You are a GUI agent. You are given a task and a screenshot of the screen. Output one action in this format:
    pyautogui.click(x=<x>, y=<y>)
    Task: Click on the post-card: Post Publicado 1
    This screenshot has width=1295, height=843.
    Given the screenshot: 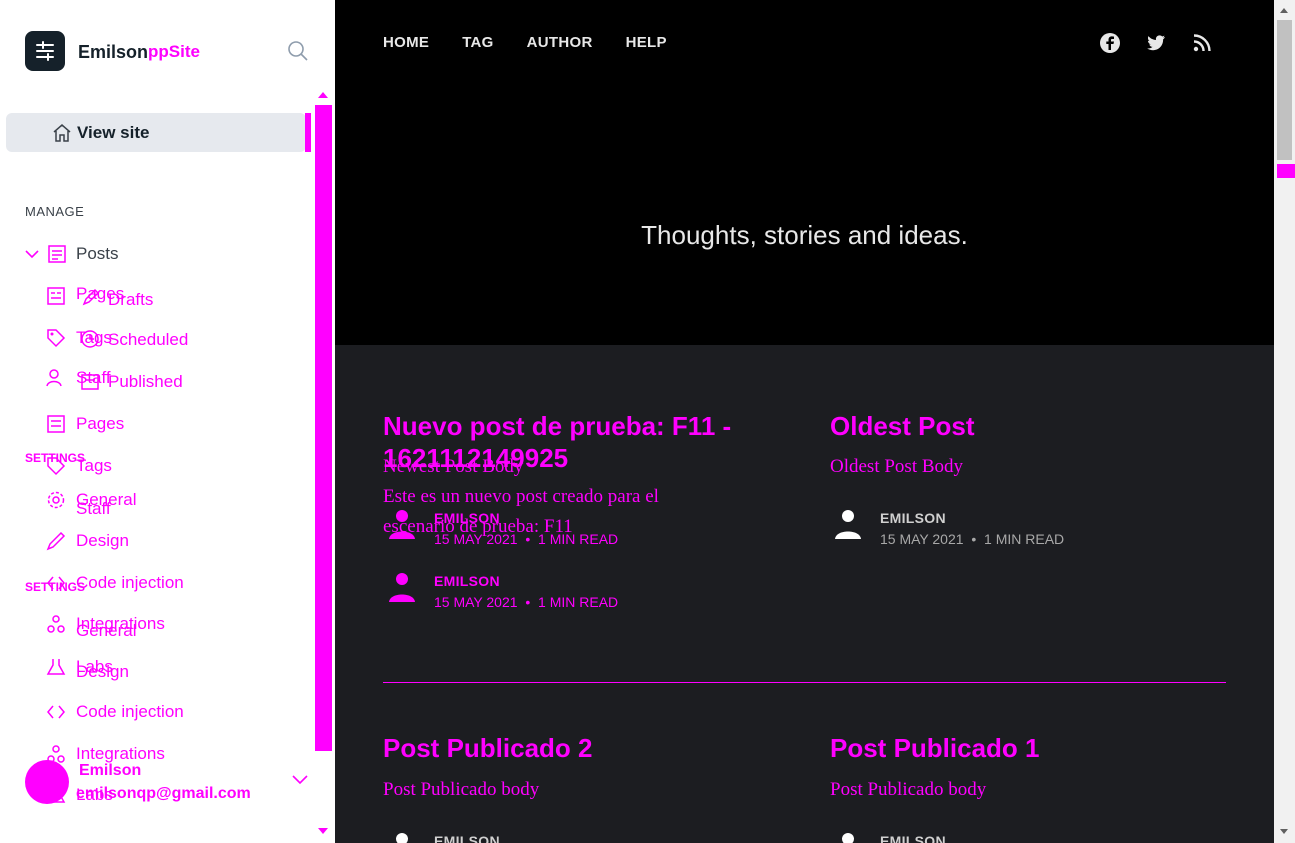 What is the action you would take?
    pyautogui.click(x=1015, y=748)
    